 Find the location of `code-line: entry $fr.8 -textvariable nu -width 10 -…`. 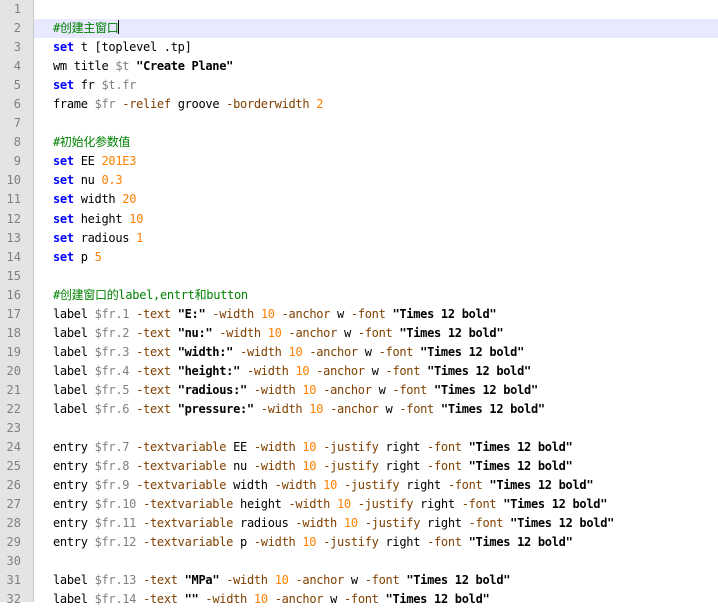

code-line: entry $fr.8 -textvariable nu -width 10 -… is located at coordinates (385, 466).